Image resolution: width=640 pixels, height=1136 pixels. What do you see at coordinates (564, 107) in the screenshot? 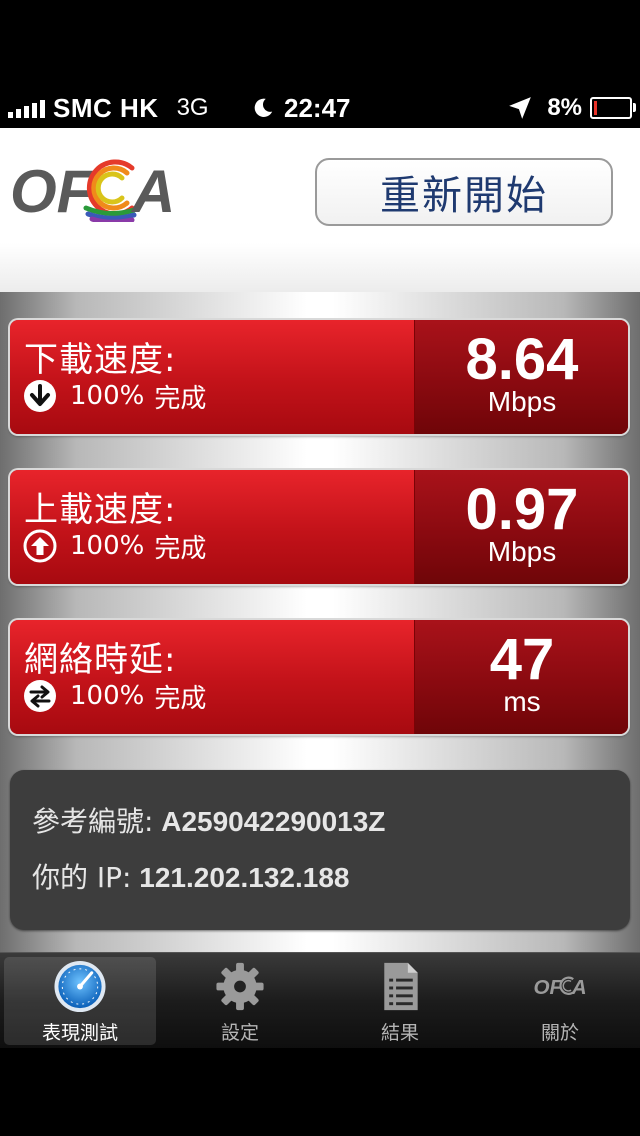
I see `battery-percent: 8%` at bounding box center [564, 107].